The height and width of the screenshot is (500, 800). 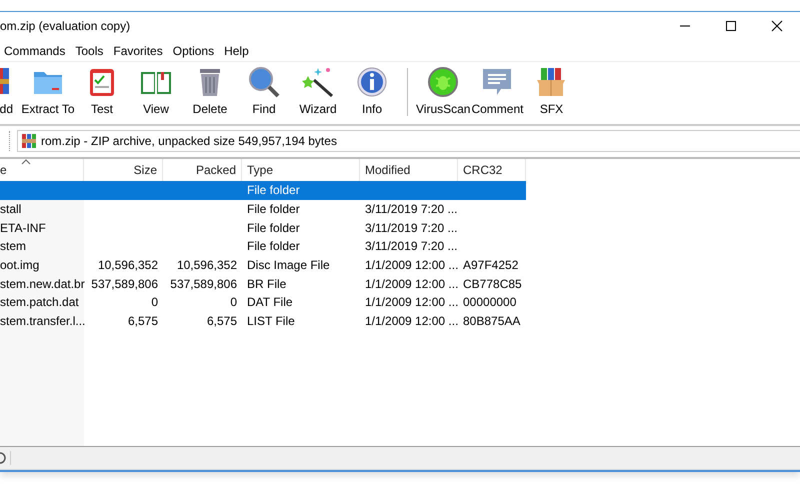 I want to click on toolbar-button: Find, so click(x=264, y=94).